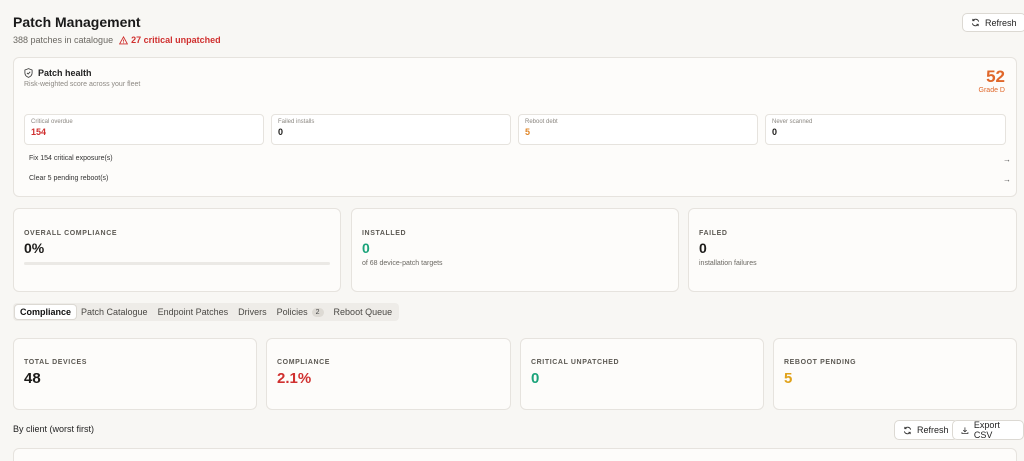 This screenshot has width=1024, height=461. What do you see at coordinates (69, 178) in the screenshot?
I see `action-label: Clear 5 pending reboot(s)` at bounding box center [69, 178].